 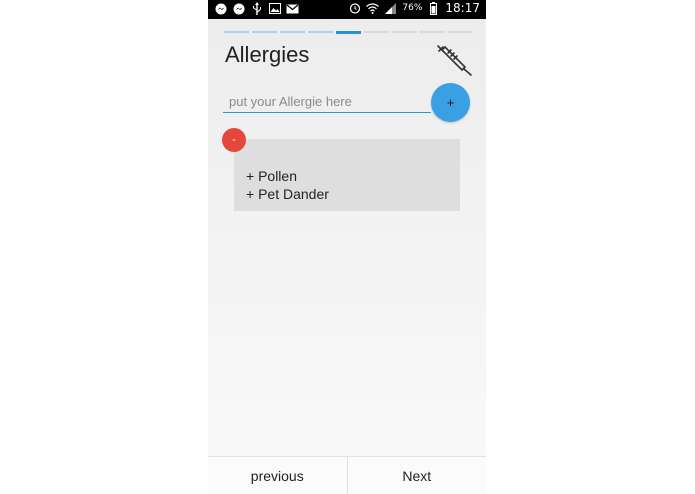 I want to click on gmail-icon, so click(x=292, y=8).